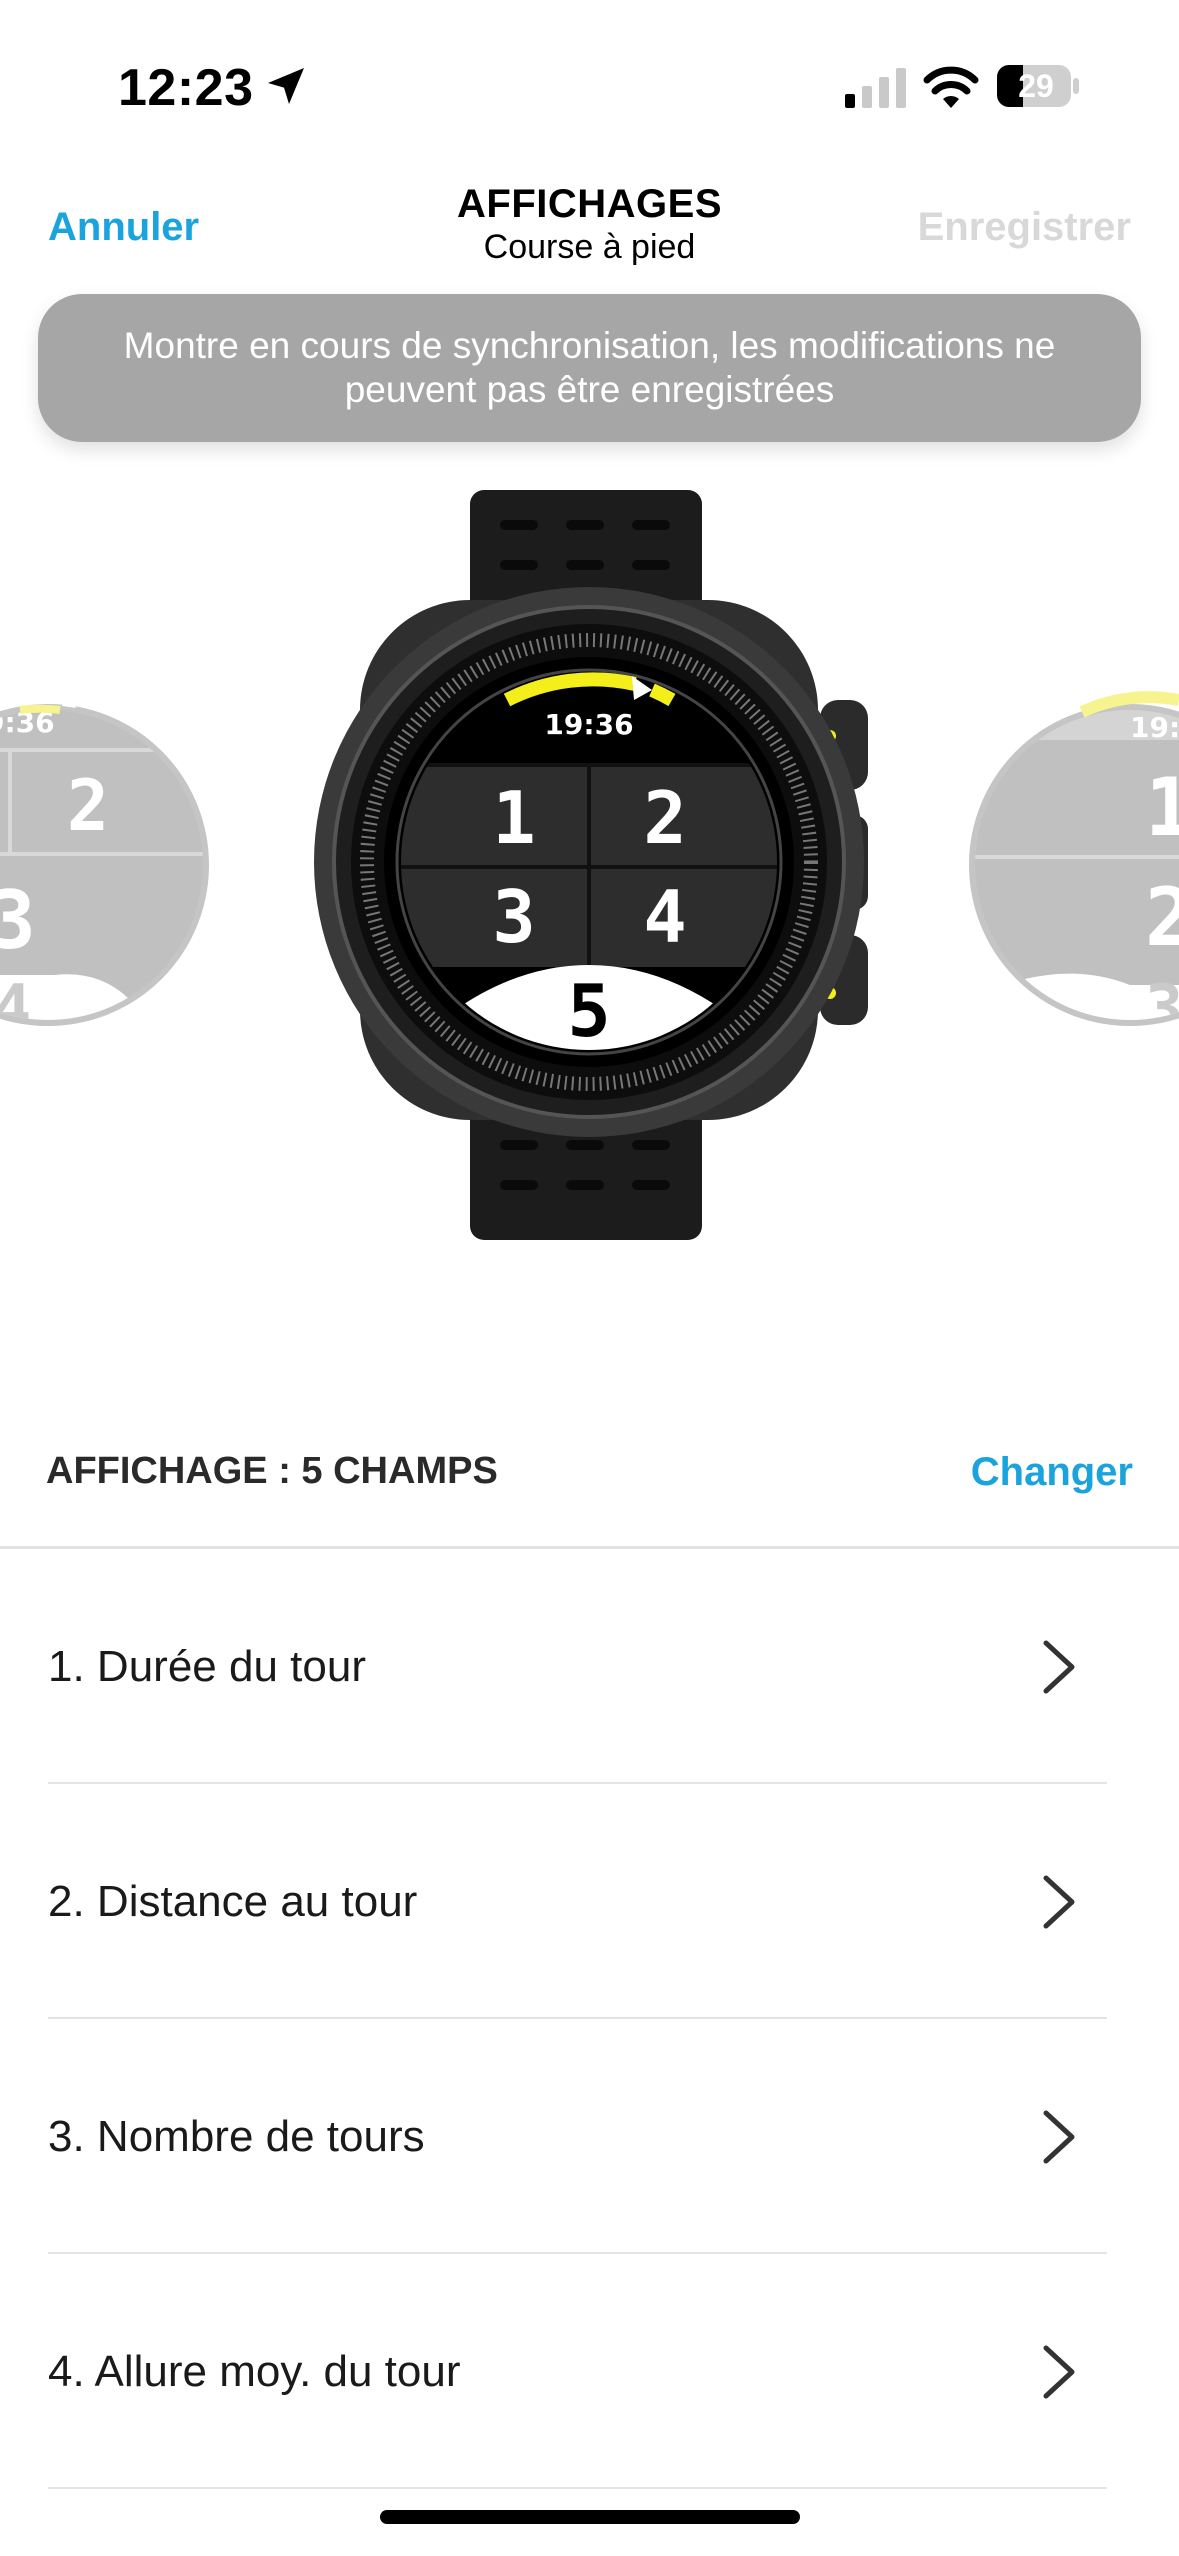 This screenshot has height=2556, width=1179. I want to click on watch-field-1: 1, so click(513, 818).